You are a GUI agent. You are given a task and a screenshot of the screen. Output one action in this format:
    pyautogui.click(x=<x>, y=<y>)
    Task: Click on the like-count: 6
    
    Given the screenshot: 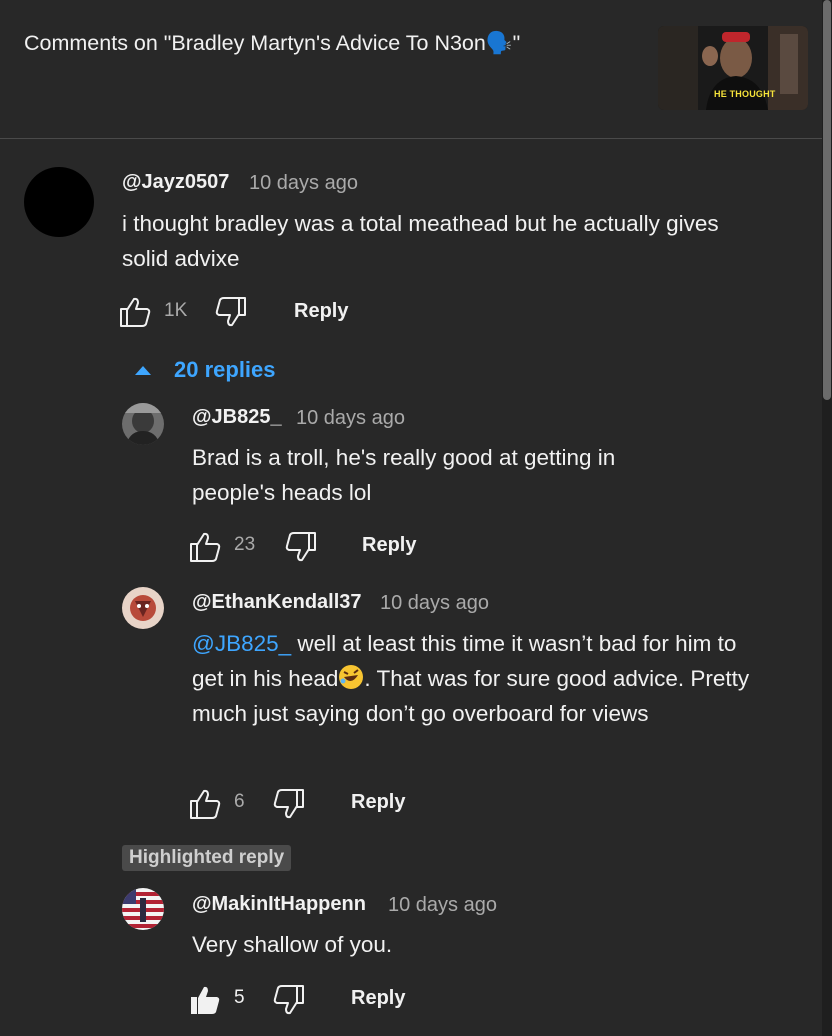 What is the action you would take?
    pyautogui.click(x=239, y=801)
    